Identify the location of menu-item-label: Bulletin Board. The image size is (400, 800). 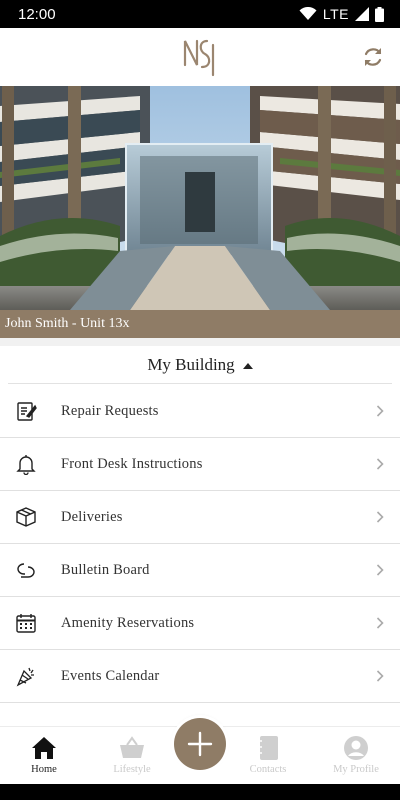
(105, 569).